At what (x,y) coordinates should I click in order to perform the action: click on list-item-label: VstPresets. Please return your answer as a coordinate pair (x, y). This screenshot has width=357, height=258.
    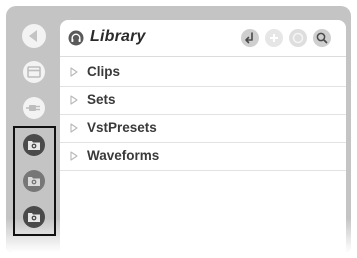
    Looking at the image, I should click on (122, 127).